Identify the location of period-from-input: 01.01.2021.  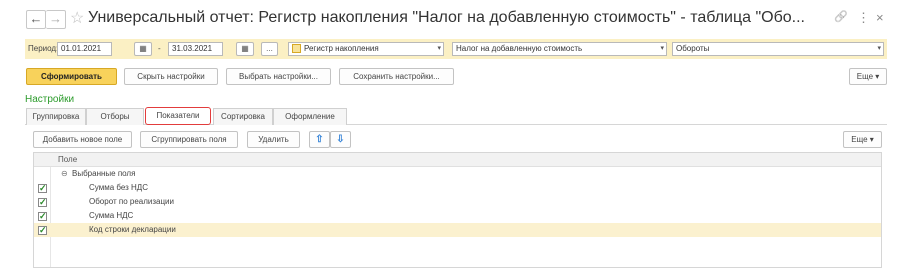
(84, 49).